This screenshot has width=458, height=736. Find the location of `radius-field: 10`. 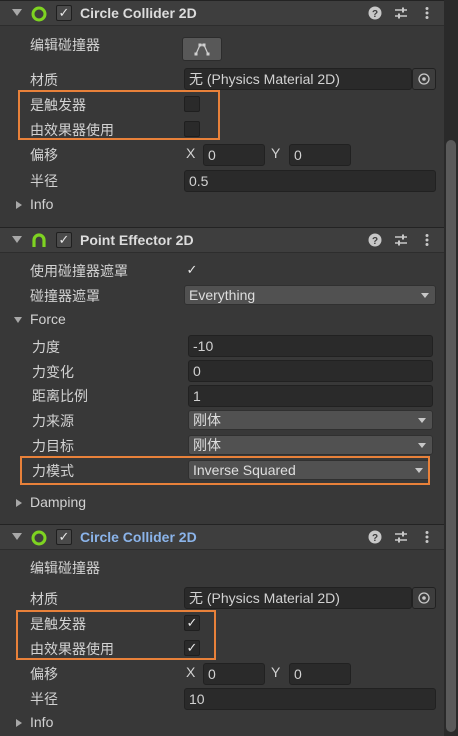

radius-field: 10 is located at coordinates (310, 699).